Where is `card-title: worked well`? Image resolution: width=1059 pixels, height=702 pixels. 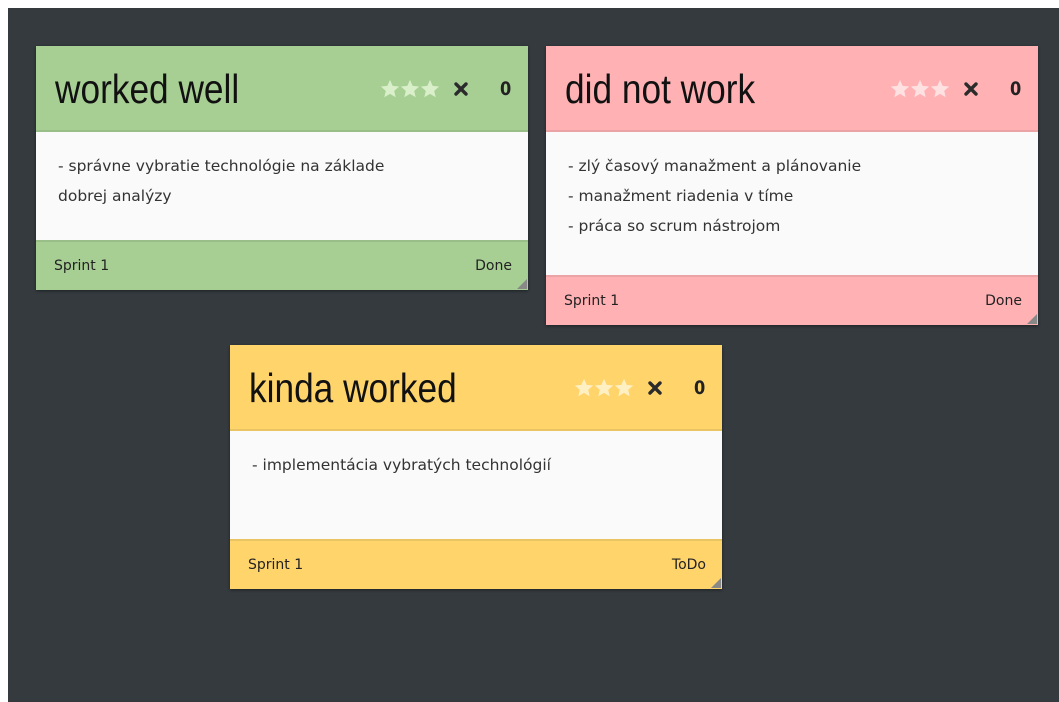 card-title: worked well is located at coordinates (147, 89).